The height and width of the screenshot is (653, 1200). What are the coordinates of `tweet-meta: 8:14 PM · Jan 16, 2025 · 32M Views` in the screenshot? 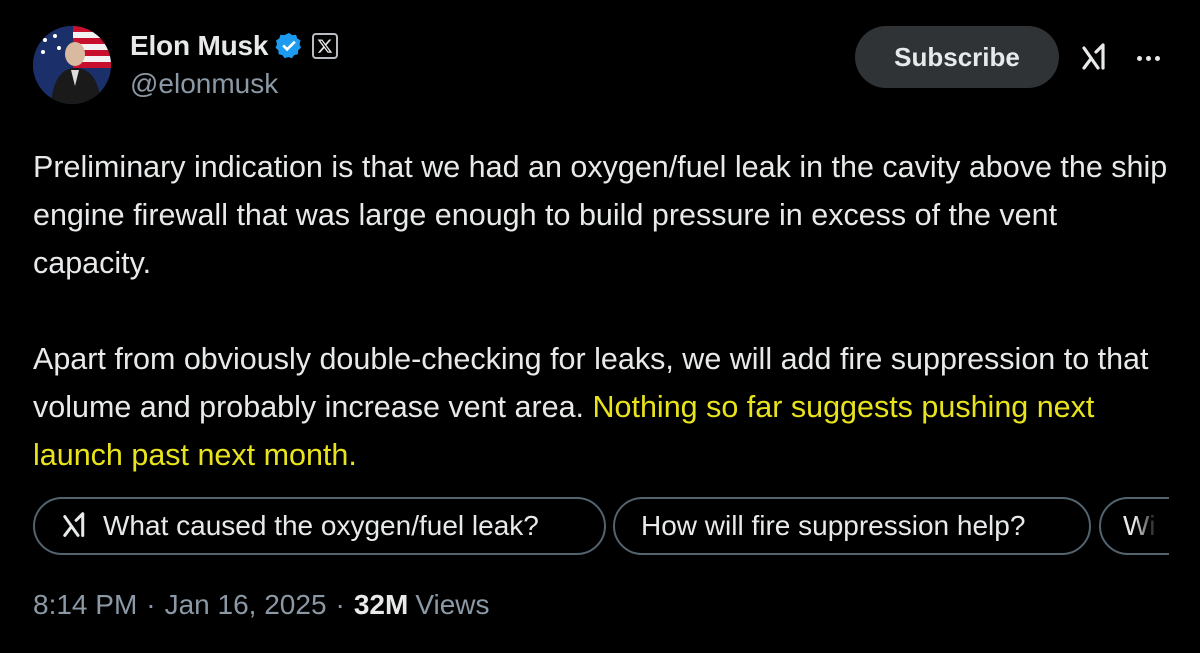 It's located at (261, 605).